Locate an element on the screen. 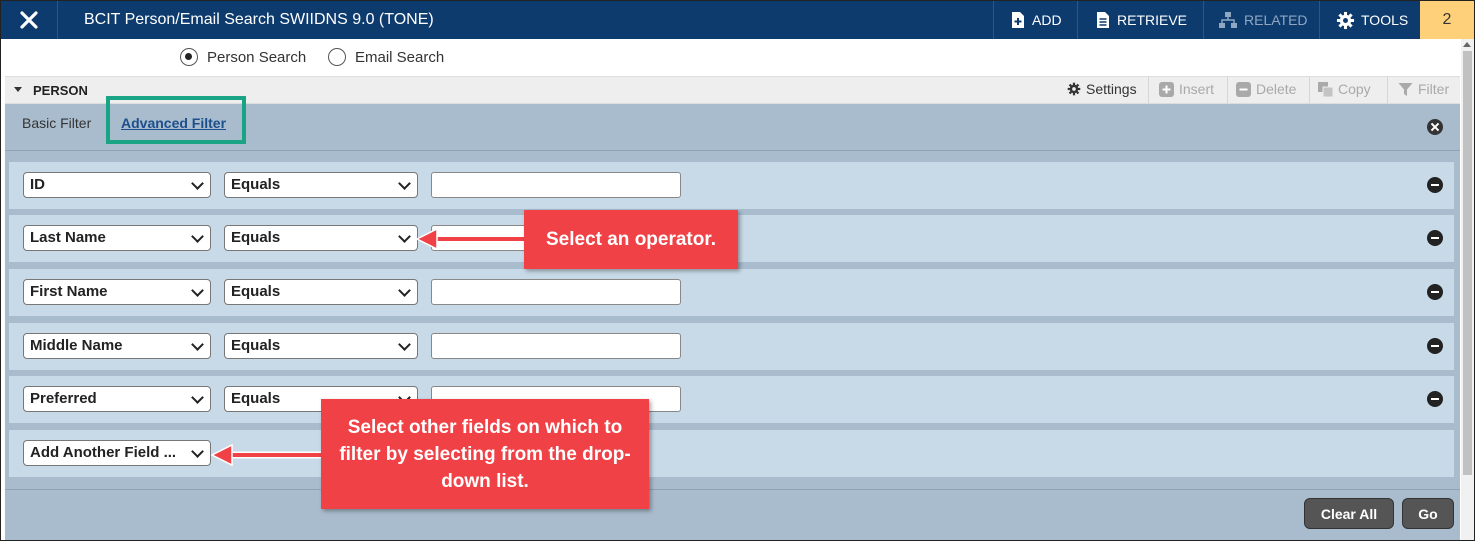  arrow-to-operator is located at coordinates (471, 239).